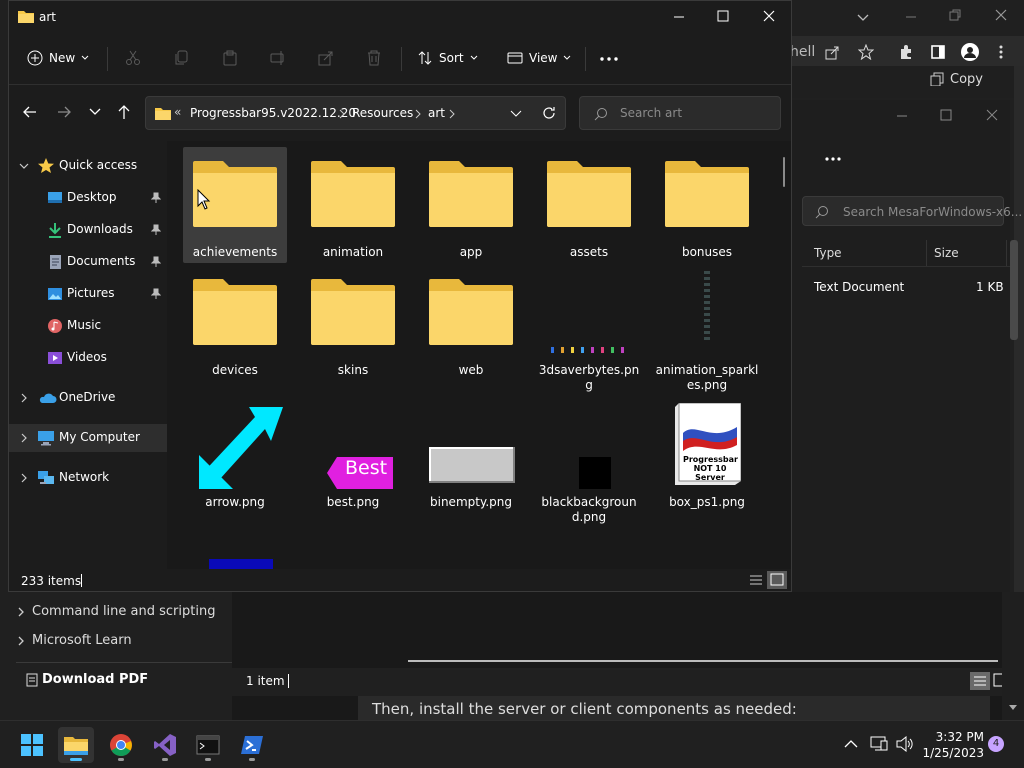 Image resolution: width=1024 pixels, height=768 pixels. I want to click on address-overflow: «, so click(177, 112).